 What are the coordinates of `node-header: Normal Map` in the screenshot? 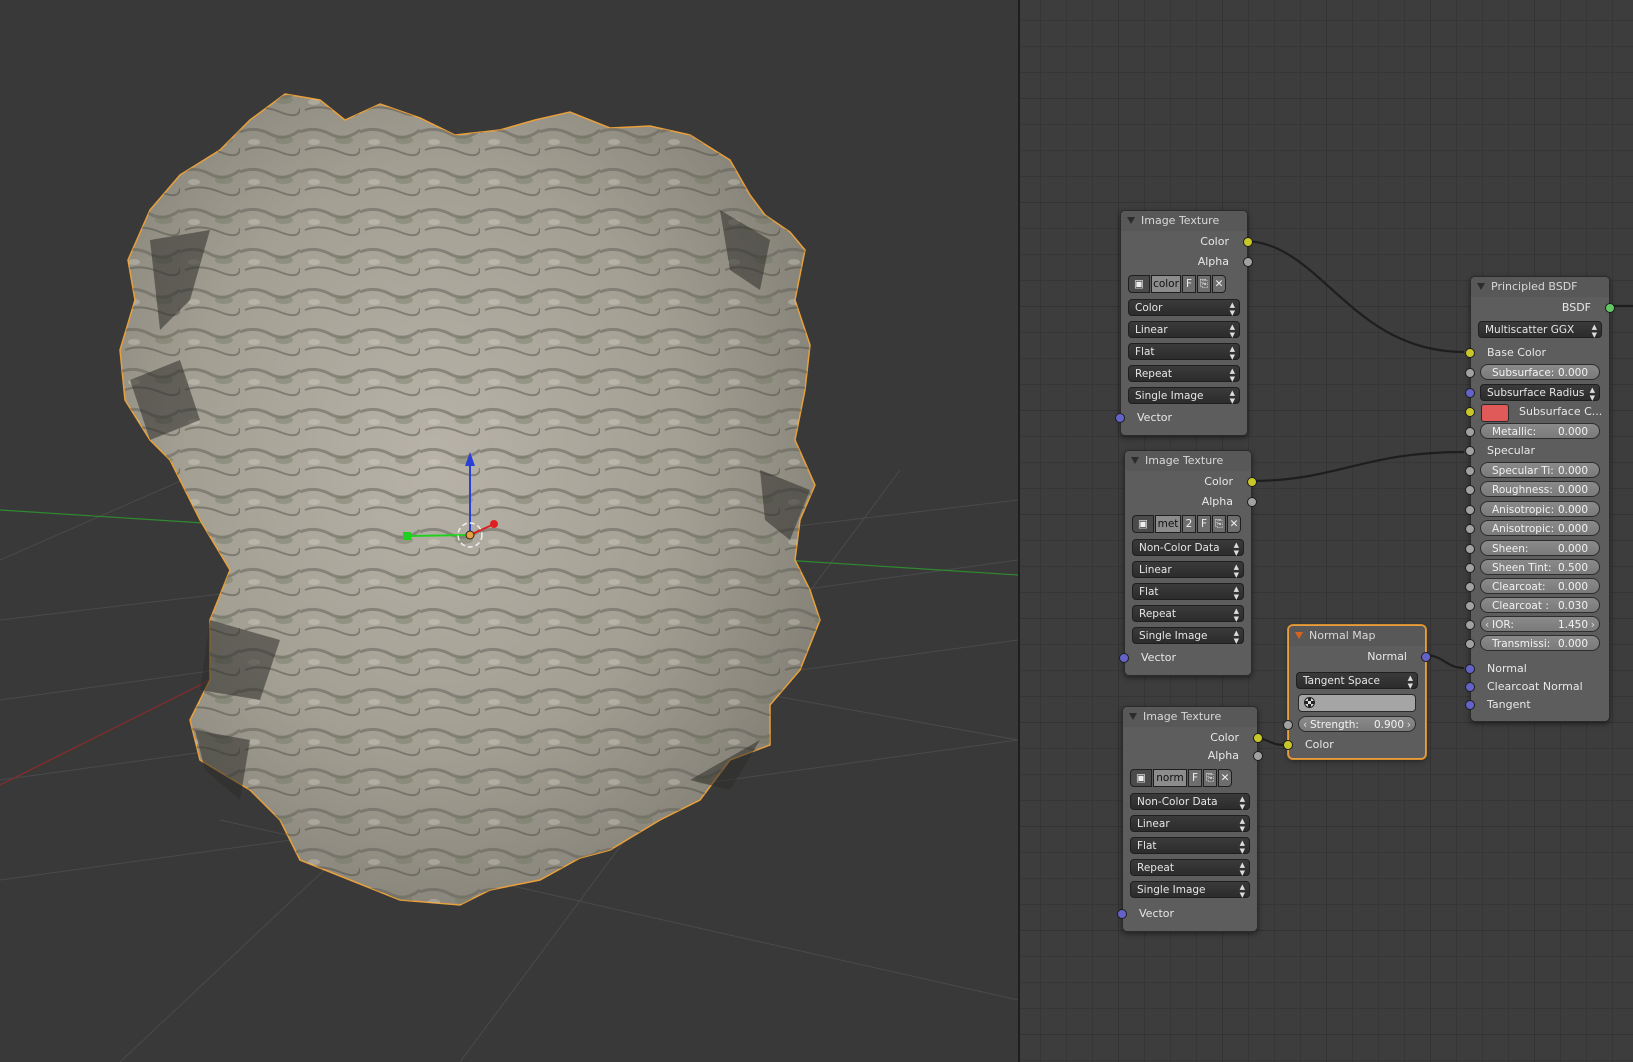 It's located at (1357, 636).